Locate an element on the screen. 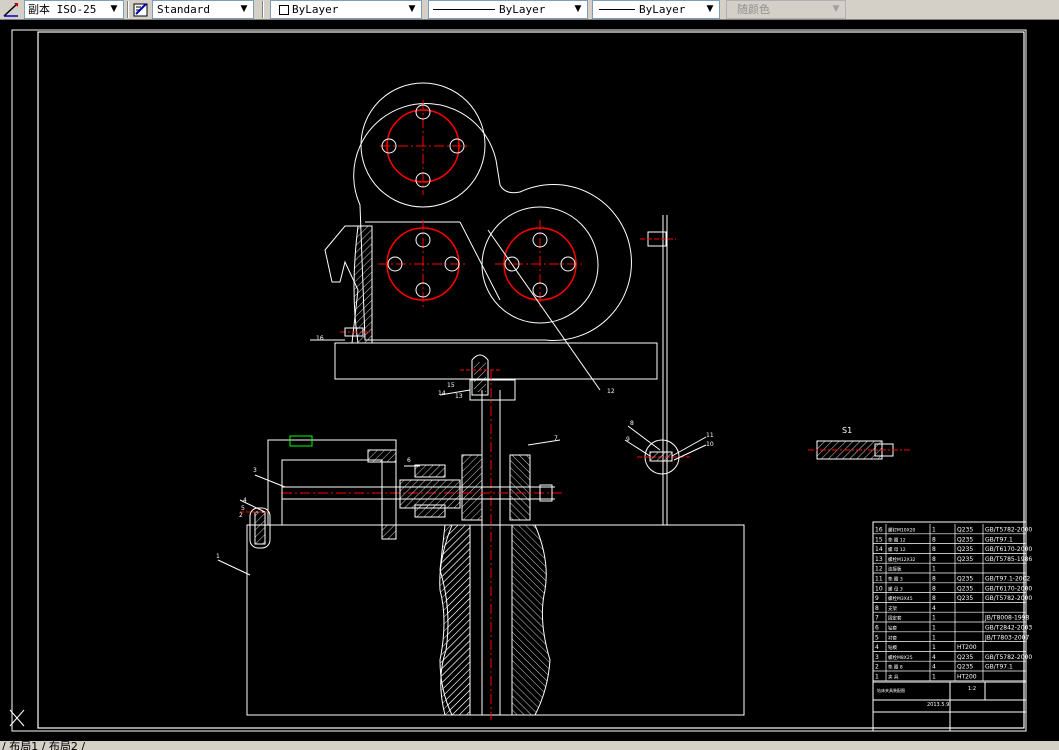 The width and height of the screenshot is (1059, 750). bom-cell-no: 2 is located at coordinates (877, 667).